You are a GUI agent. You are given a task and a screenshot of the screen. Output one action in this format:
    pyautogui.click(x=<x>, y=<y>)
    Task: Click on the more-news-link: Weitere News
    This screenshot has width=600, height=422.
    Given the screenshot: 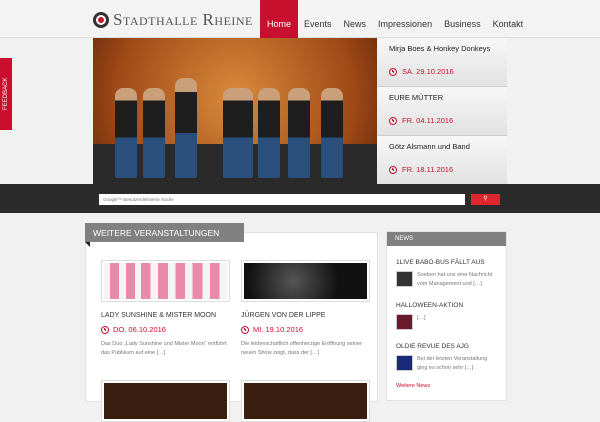 What is the action you would take?
    pyautogui.click(x=446, y=386)
    